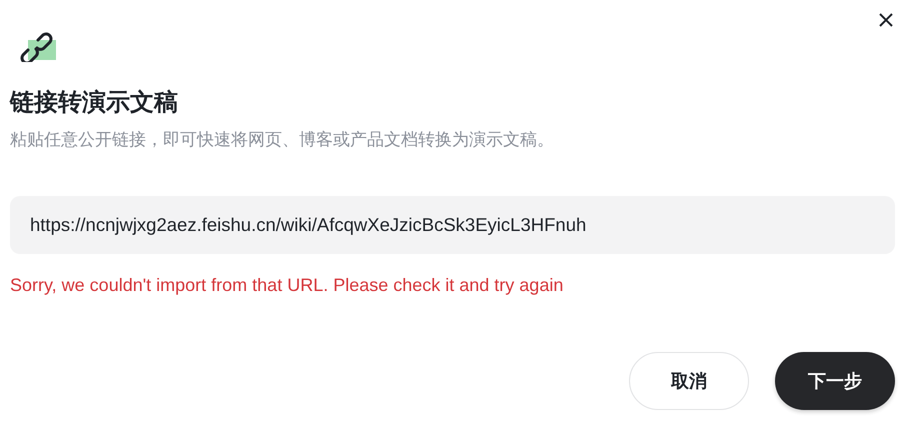 The width and height of the screenshot is (914, 445). What do you see at coordinates (452, 225) in the screenshot?
I see `url-field: https://ncnjwjxg2aez.feishu.cn/wiki/AfcqwXeJzicBcSk3EyicL3HFnuh` at bounding box center [452, 225].